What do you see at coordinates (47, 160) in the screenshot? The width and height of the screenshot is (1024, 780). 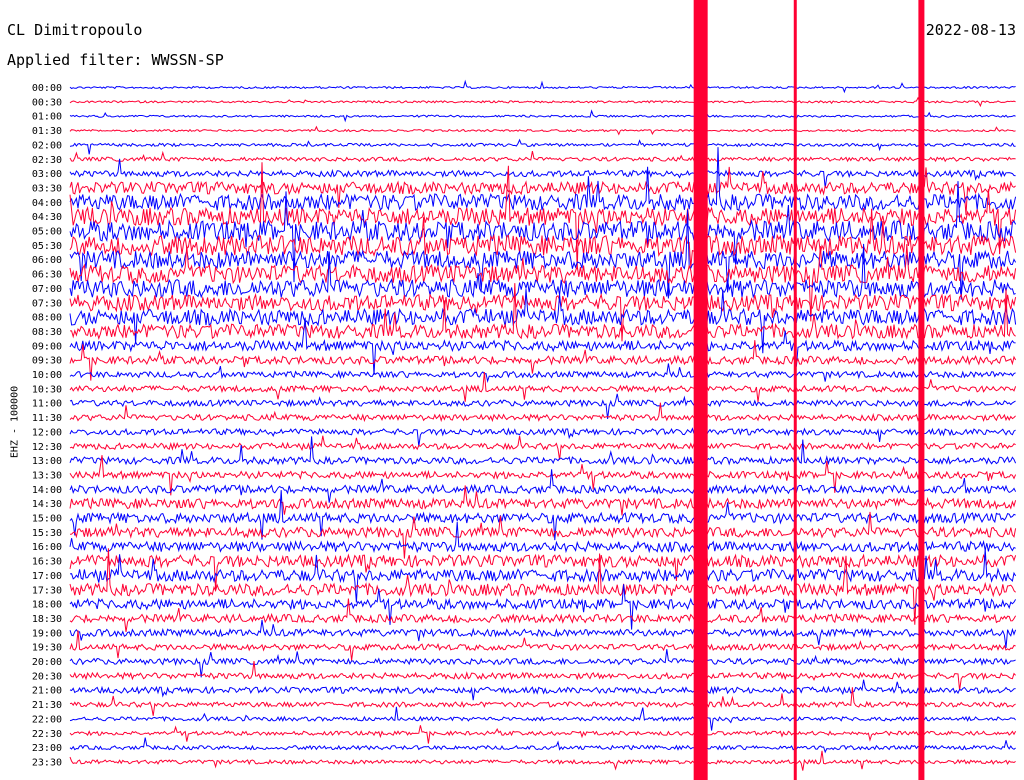 I see `row-time-label: 02:30` at bounding box center [47, 160].